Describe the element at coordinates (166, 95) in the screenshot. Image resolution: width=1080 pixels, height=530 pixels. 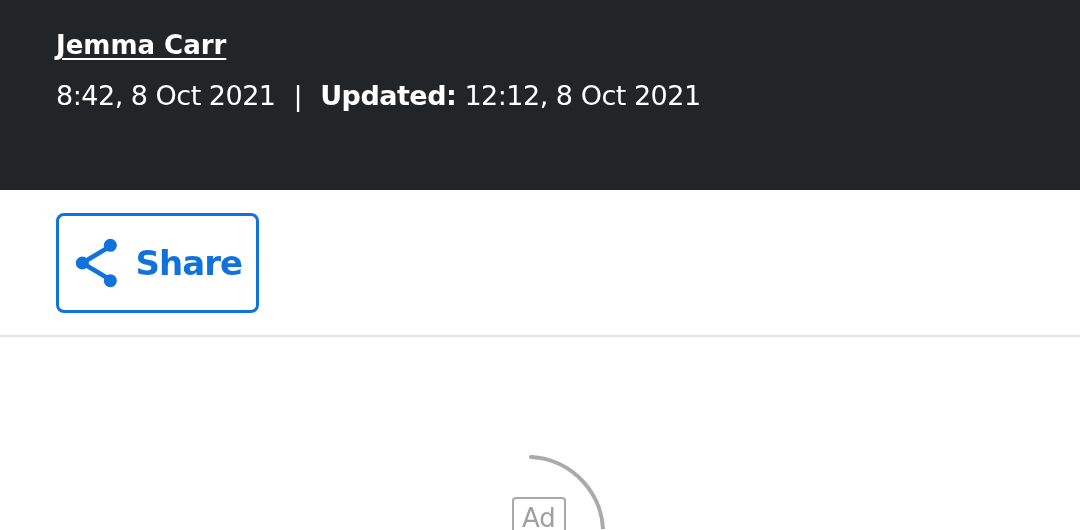
I see `published-time: 8:42, 8 Oct 2021` at that location.